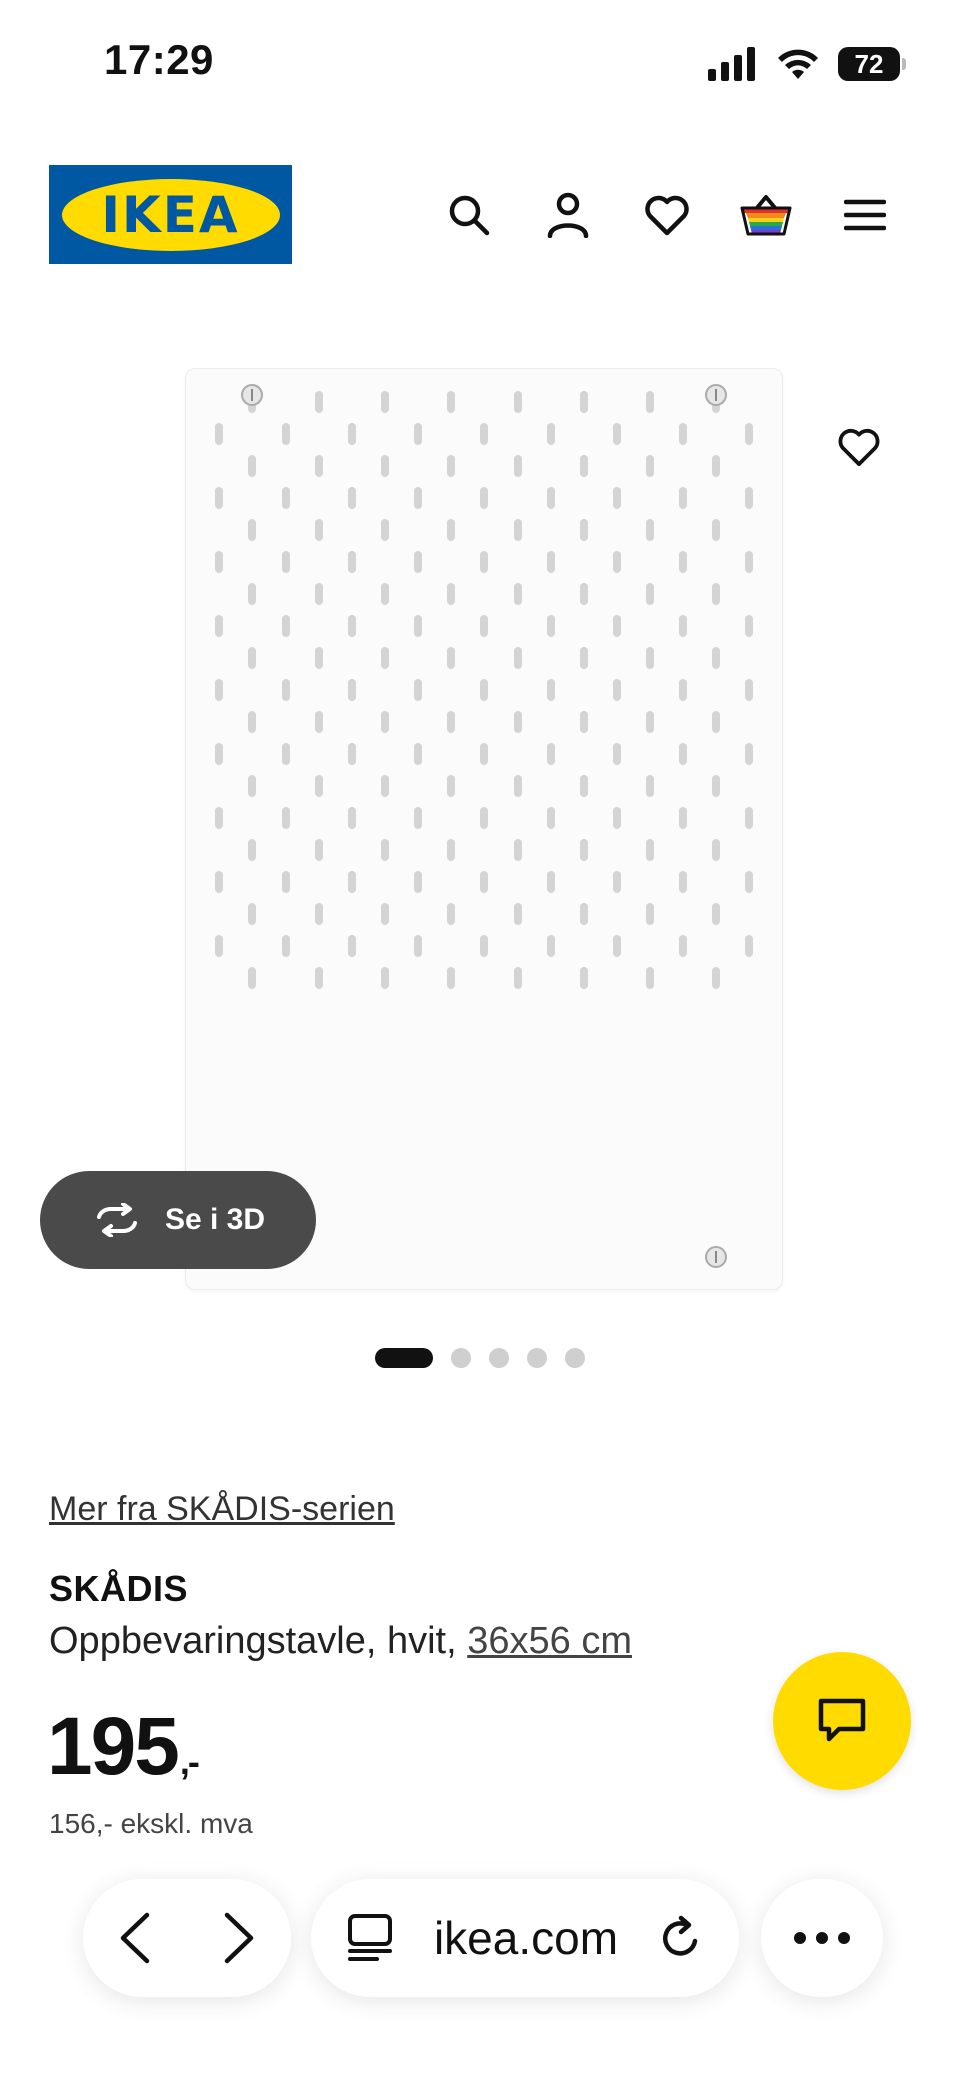 The image size is (960, 2078). I want to click on signal-icon, so click(731, 64).